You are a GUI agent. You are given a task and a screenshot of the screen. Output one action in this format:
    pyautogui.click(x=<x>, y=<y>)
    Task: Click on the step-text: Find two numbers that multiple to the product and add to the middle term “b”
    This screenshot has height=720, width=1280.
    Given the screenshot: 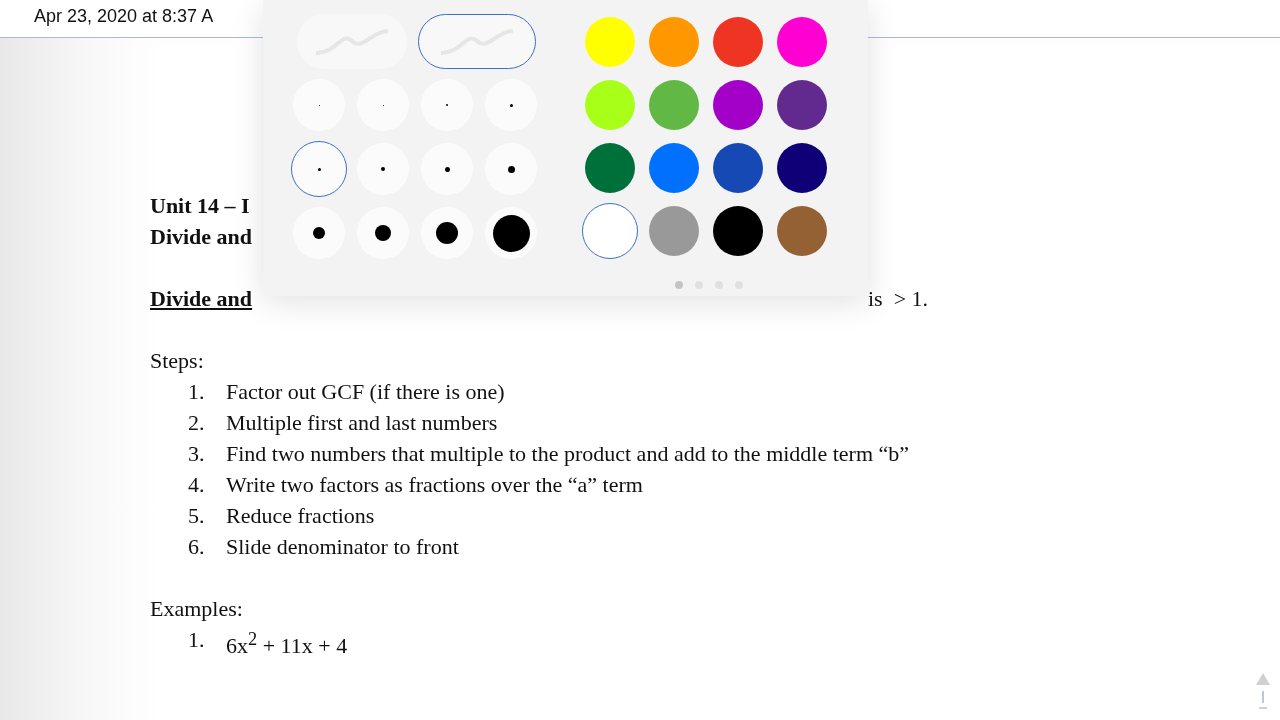 What is the action you would take?
    pyautogui.click(x=568, y=454)
    